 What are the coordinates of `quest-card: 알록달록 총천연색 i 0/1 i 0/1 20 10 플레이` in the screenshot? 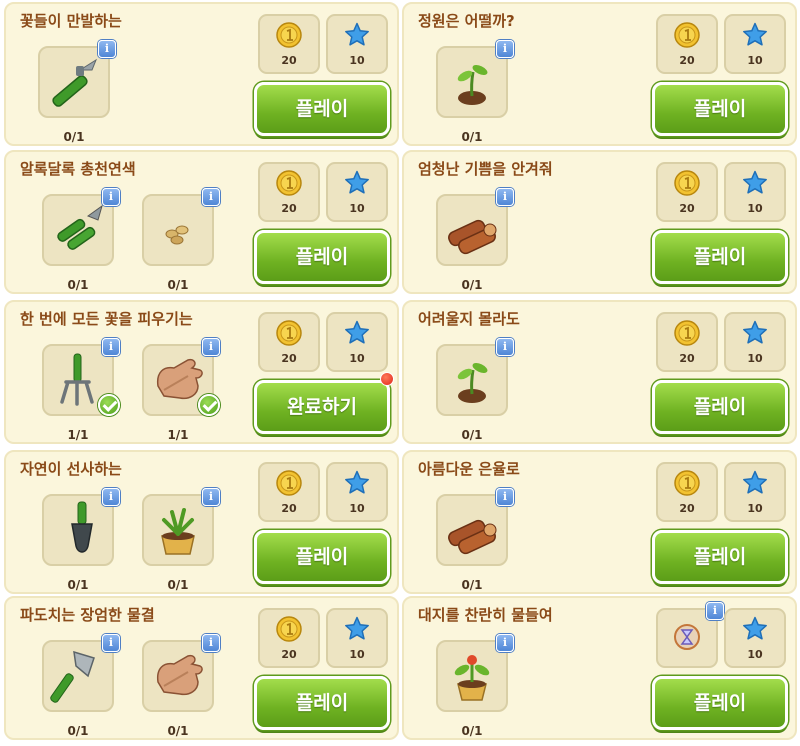 It's located at (201, 222).